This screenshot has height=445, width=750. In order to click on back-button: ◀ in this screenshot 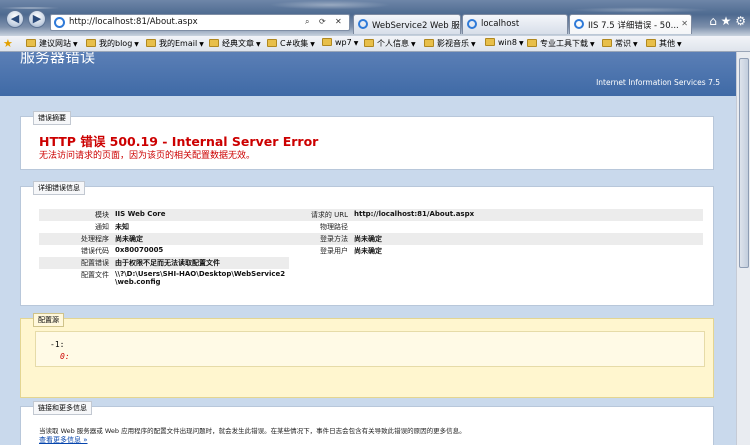, I will do `click(15, 19)`.